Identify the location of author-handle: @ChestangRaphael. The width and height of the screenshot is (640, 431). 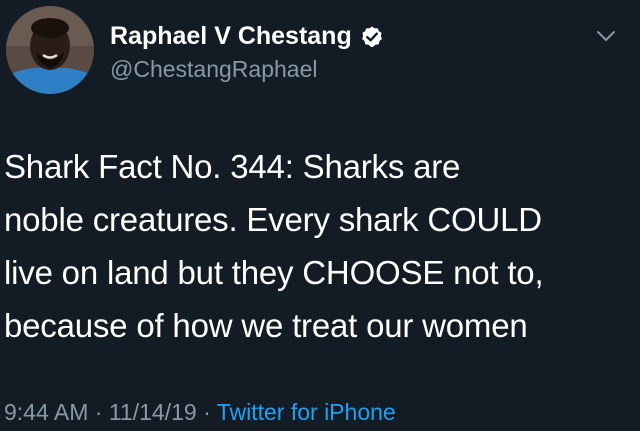
(213, 69).